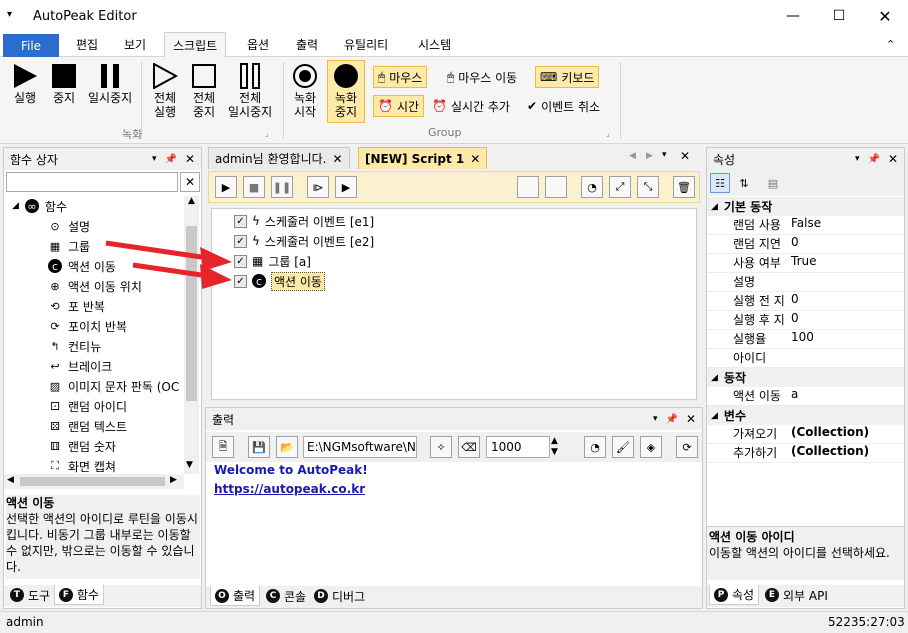  Describe the element at coordinates (623, 447) in the screenshot. I see `brush-button: 🖌` at that location.